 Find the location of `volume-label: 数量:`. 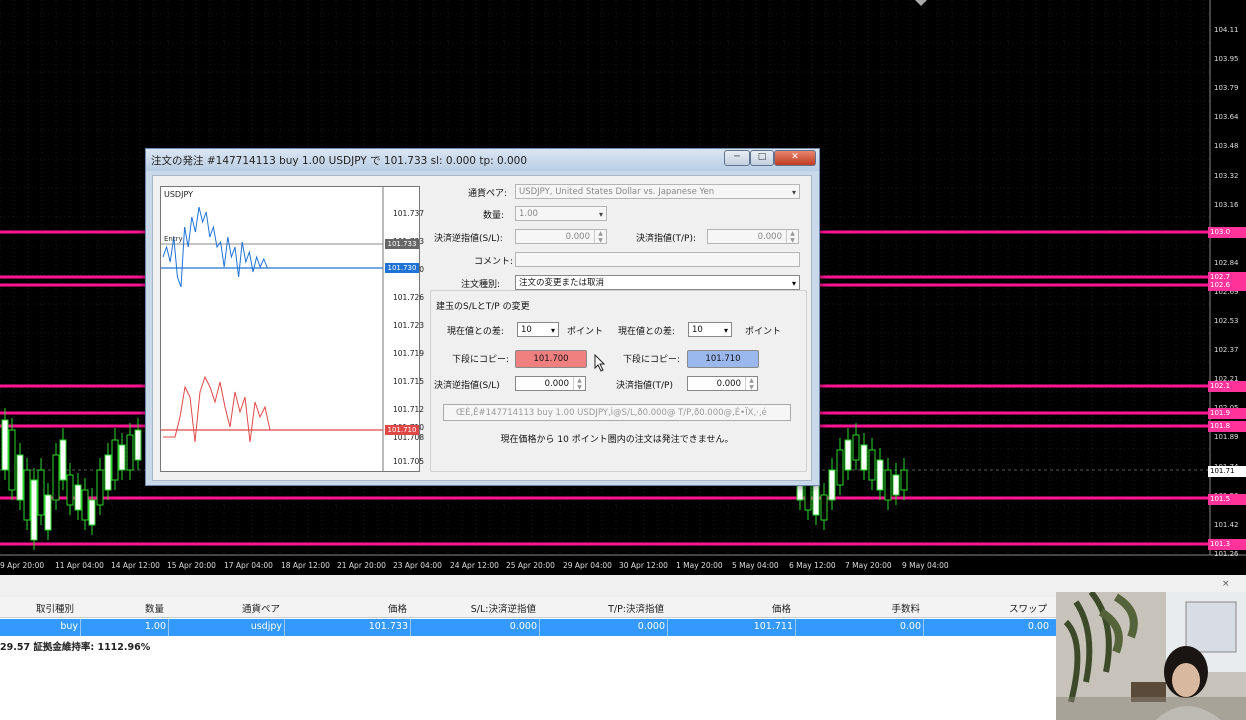

volume-label: 数量: is located at coordinates (494, 216).